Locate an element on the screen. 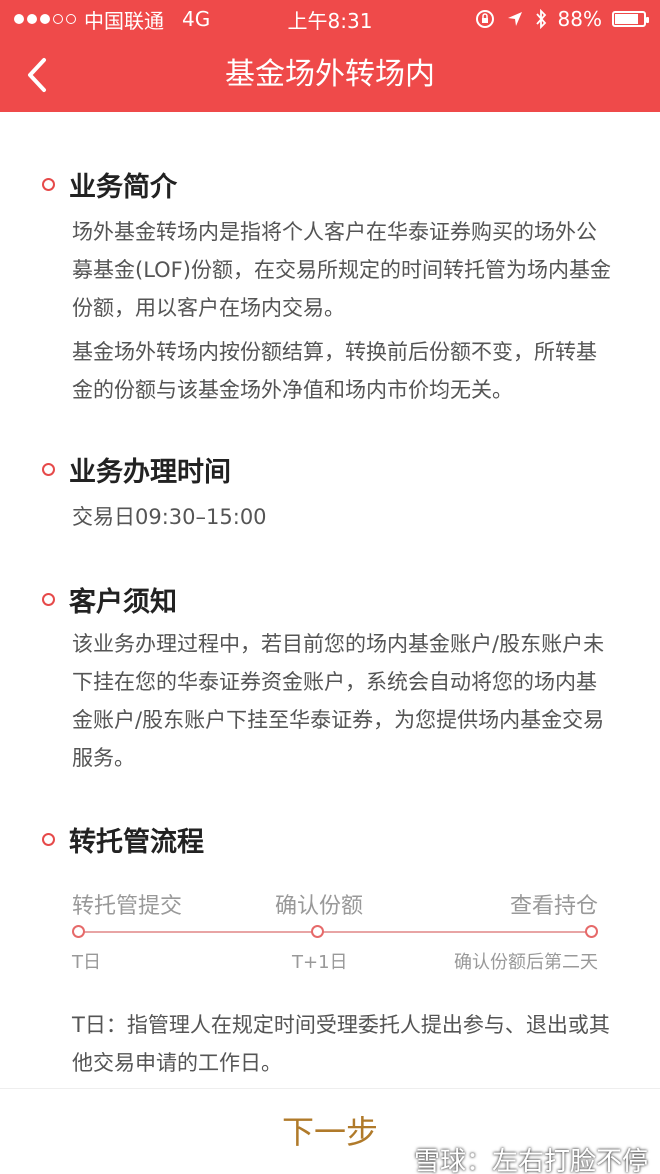 Image resolution: width=660 pixels, height=1174 pixels. battery-percent: 88% is located at coordinates (579, 19).